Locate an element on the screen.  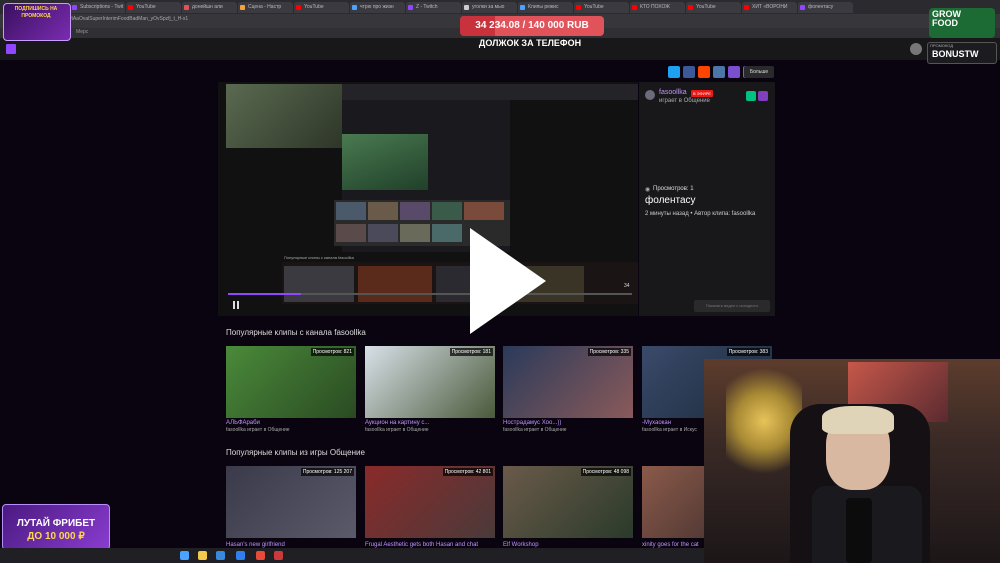
follow-heart-button is located at coordinates (751, 96).